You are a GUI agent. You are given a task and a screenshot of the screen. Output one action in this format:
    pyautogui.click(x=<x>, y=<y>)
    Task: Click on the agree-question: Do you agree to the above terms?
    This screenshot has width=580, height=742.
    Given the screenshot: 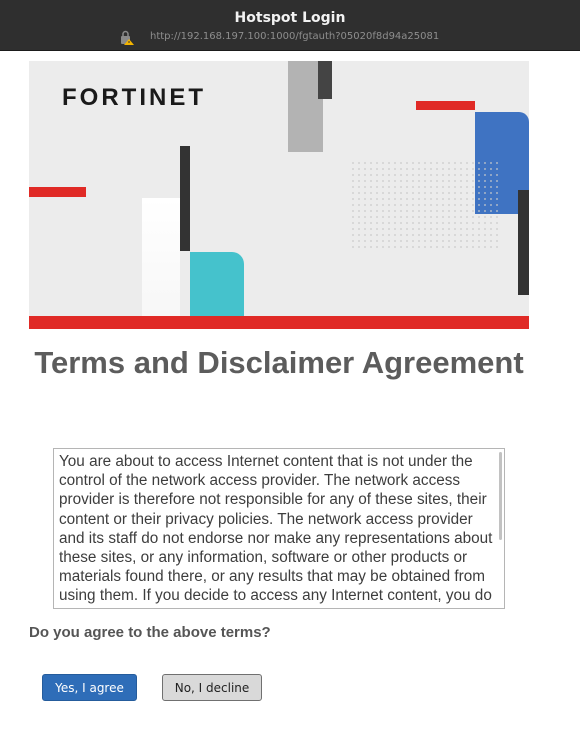 What is the action you would take?
    pyautogui.click(x=150, y=632)
    